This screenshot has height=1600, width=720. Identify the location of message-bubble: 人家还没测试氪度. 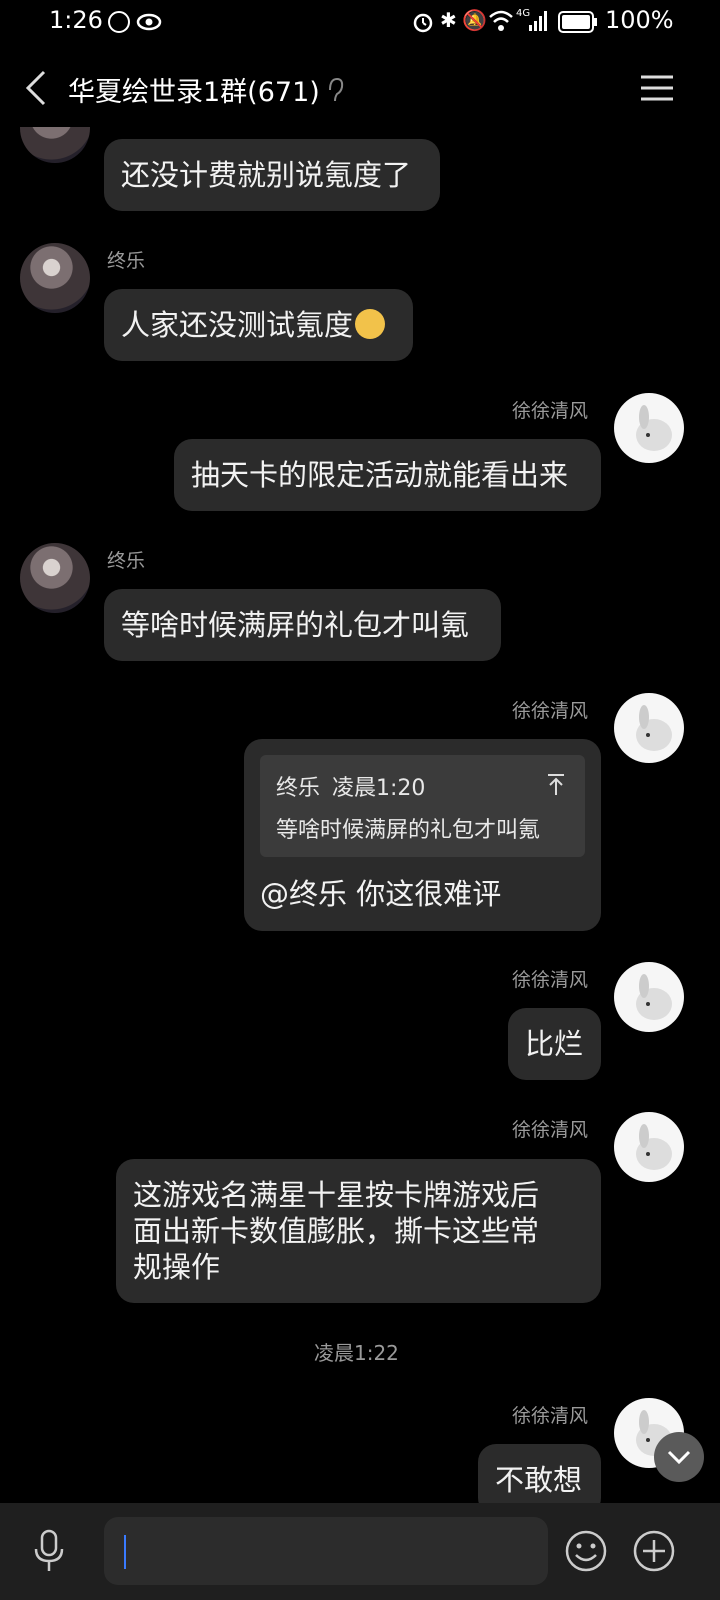
(258, 325).